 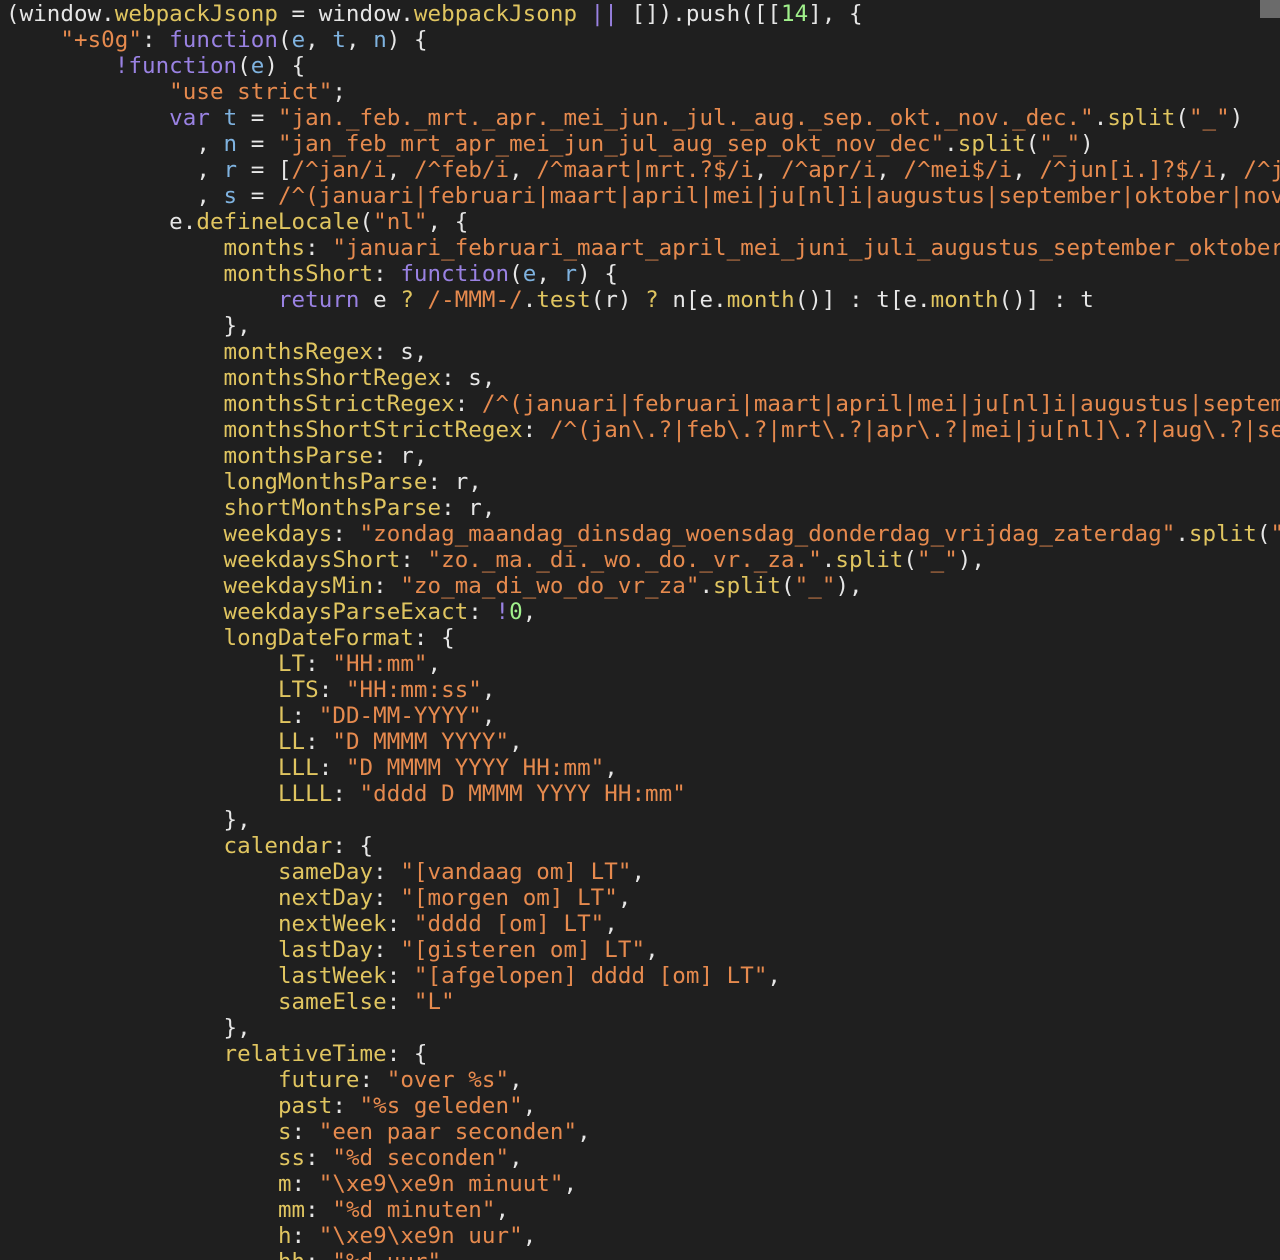 I want to click on code-line: hh: "%d uur",, so click(x=643, y=1254).